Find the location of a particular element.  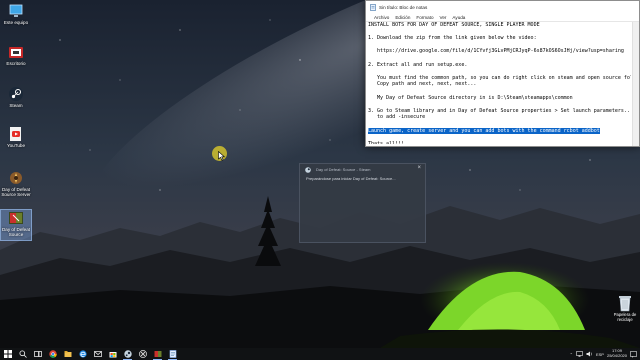

taskbar-search-button is located at coordinates (22, 354).